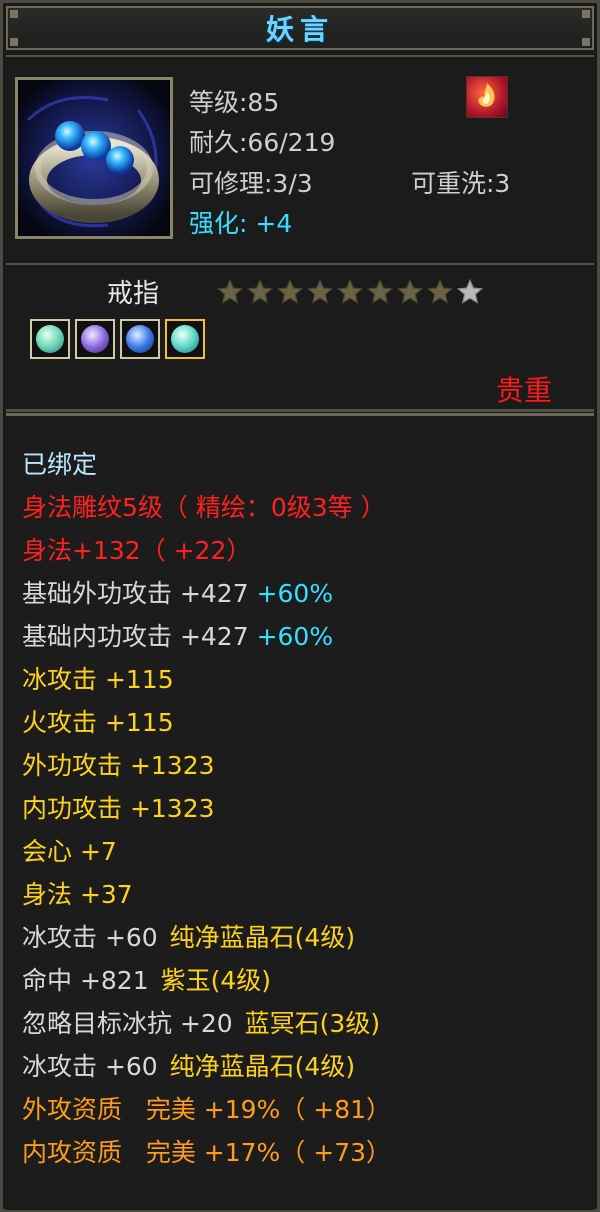  I want to click on bound-status: 已绑定, so click(60, 464).